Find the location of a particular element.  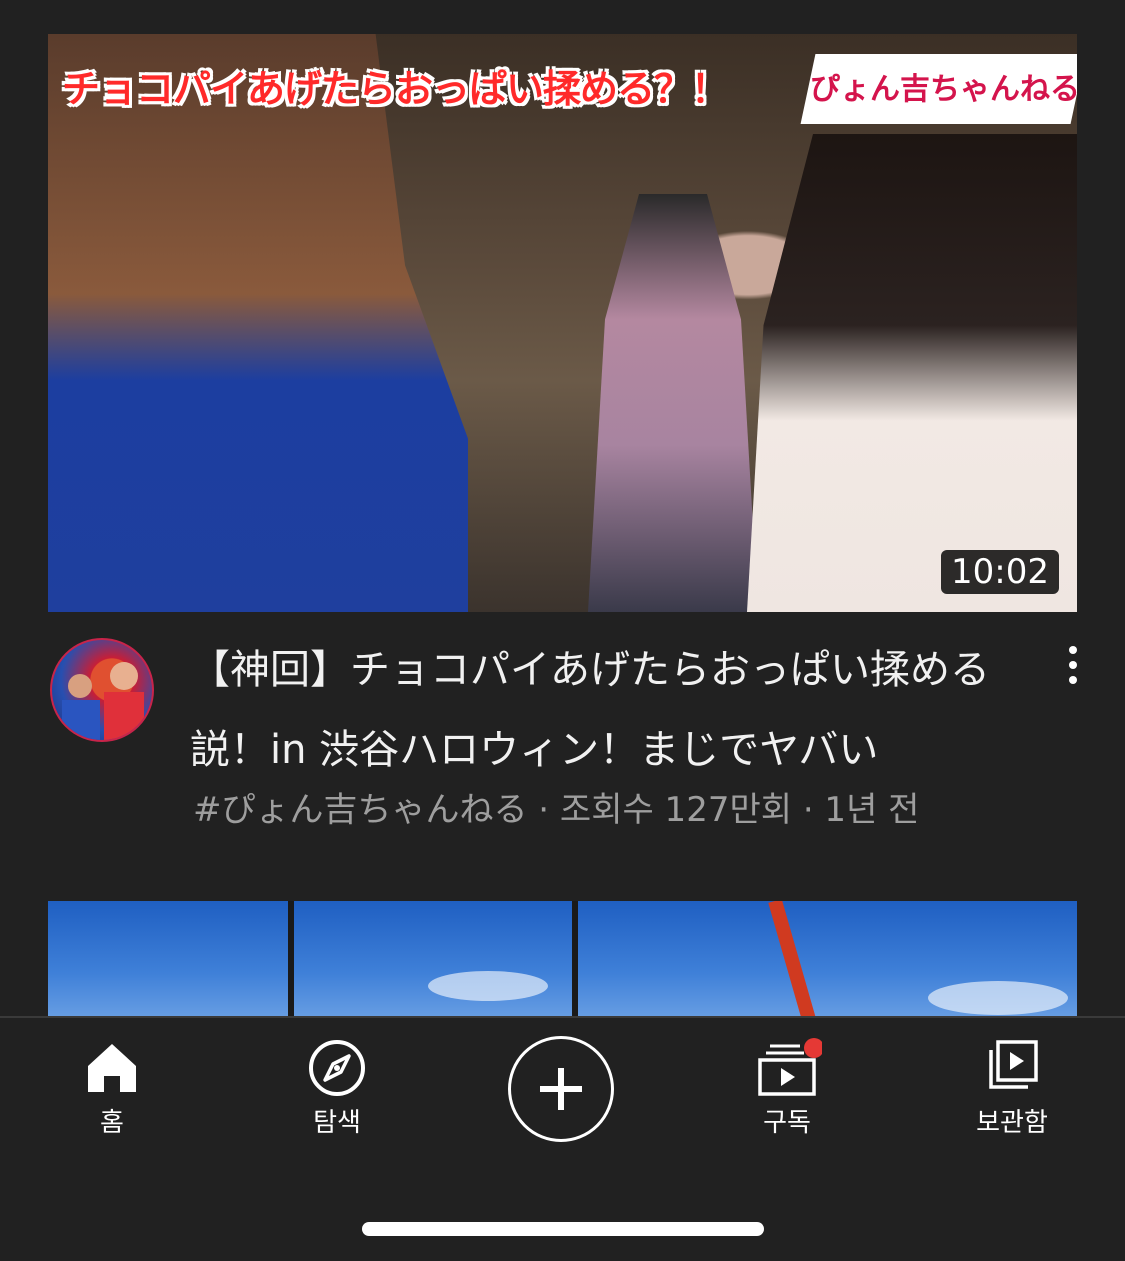

add-button is located at coordinates (561, 1089).